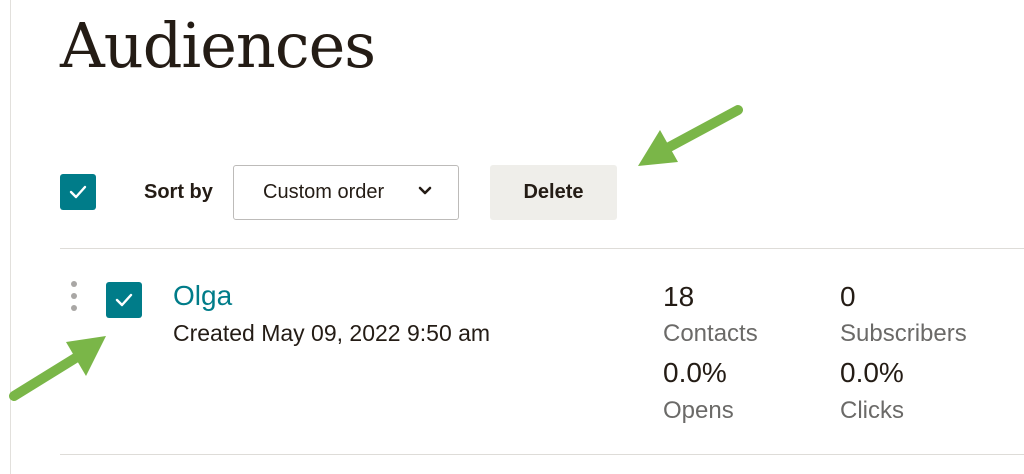 This screenshot has width=1024, height=474. Describe the element at coordinates (903, 333) in the screenshot. I see `subscribers-label: Subscribers` at that location.